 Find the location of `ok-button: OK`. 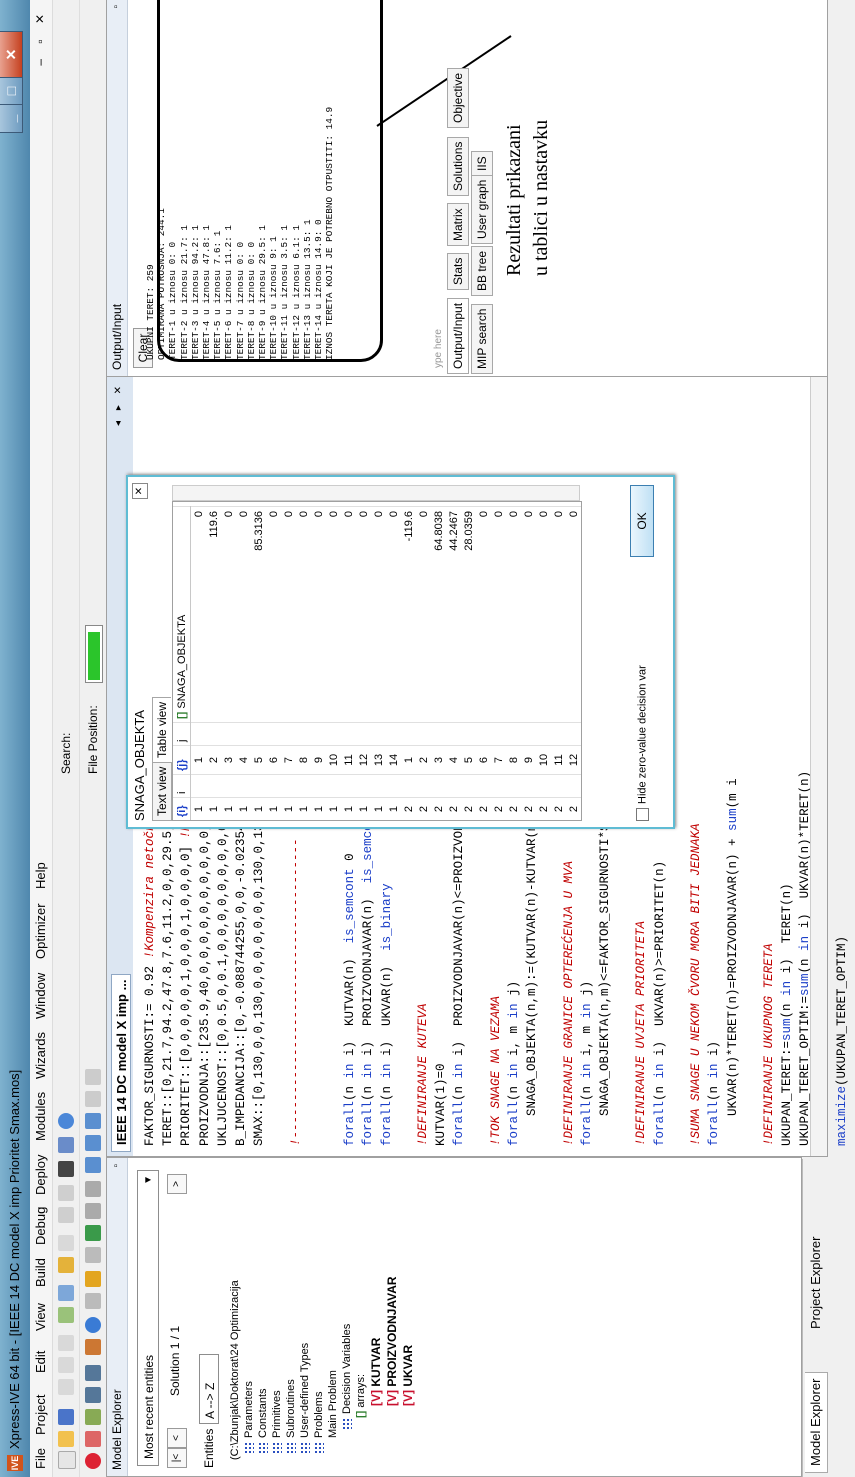

ok-button: OK is located at coordinates (642, 521).